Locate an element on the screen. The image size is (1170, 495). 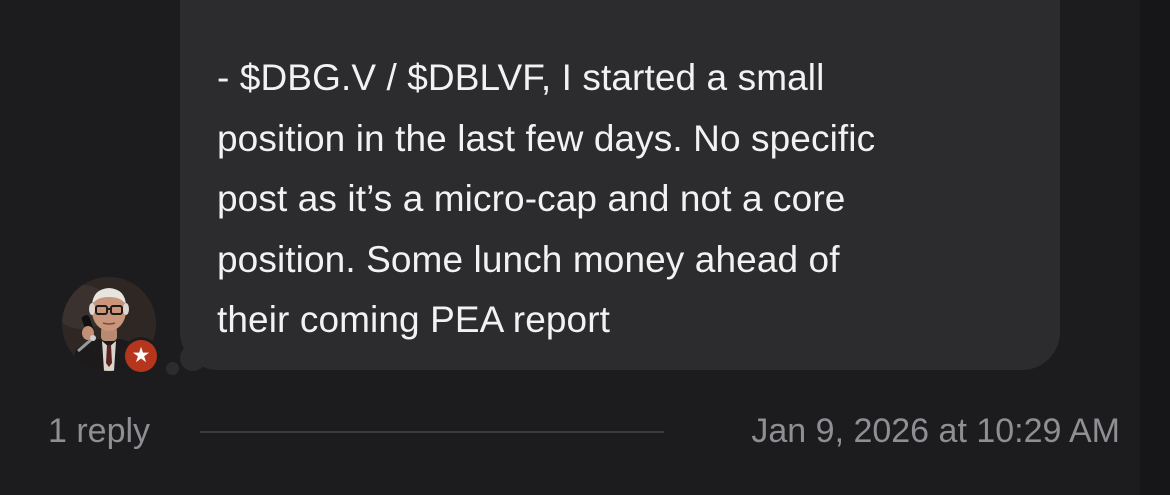
reply-count-link: 1 reply is located at coordinates (99, 431).